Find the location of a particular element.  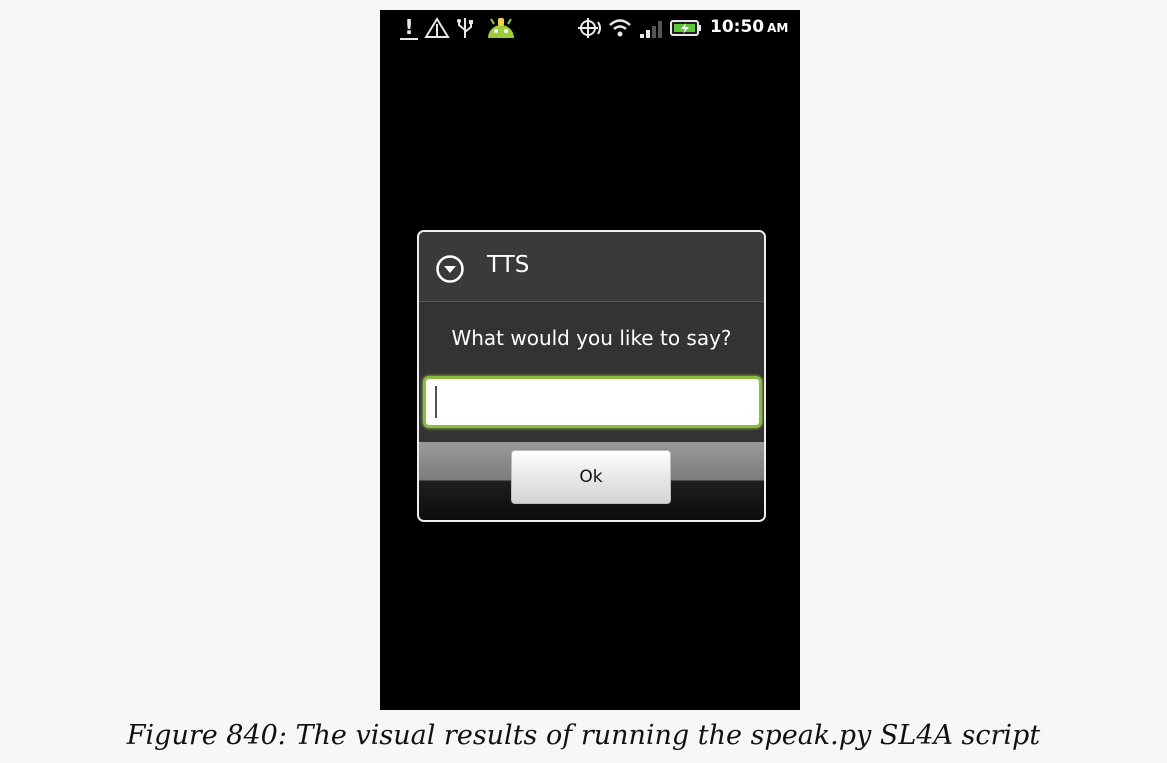

warning-triangle-icon is located at coordinates (437, 28).